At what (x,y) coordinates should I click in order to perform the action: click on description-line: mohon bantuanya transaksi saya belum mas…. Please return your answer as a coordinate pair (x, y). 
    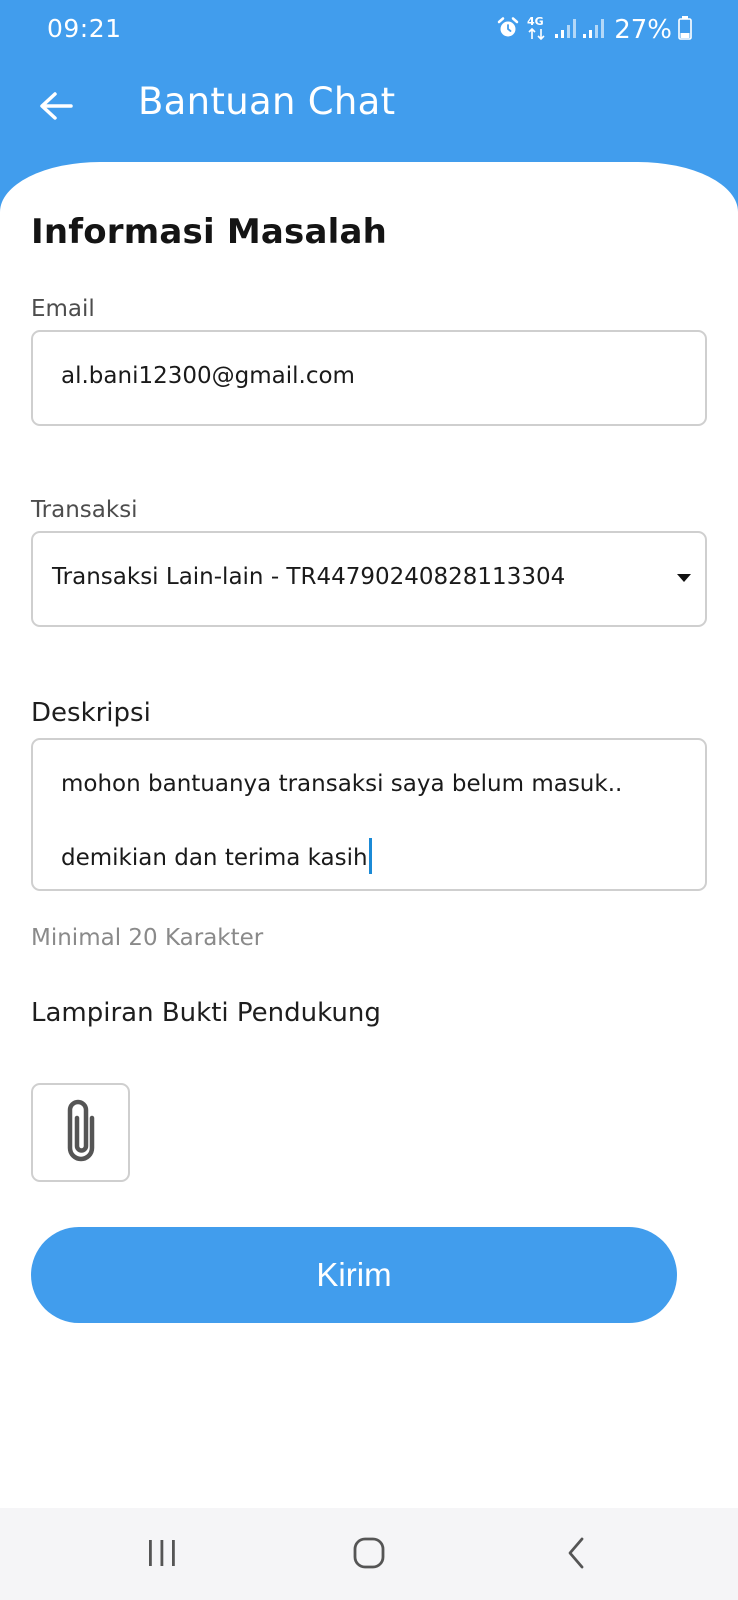
    Looking at the image, I should click on (342, 784).